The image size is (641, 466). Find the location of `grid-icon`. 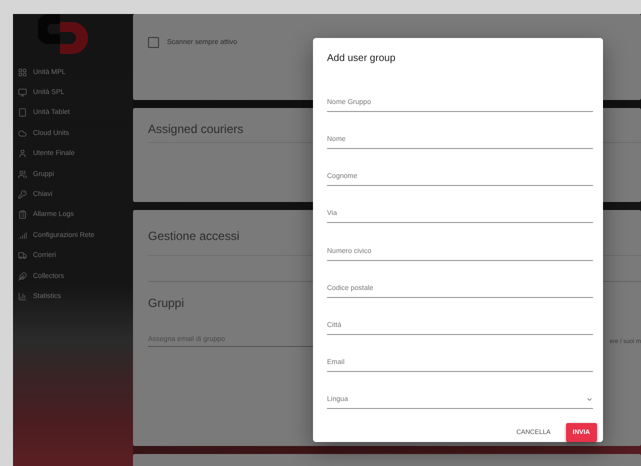

grid-icon is located at coordinates (22, 72).